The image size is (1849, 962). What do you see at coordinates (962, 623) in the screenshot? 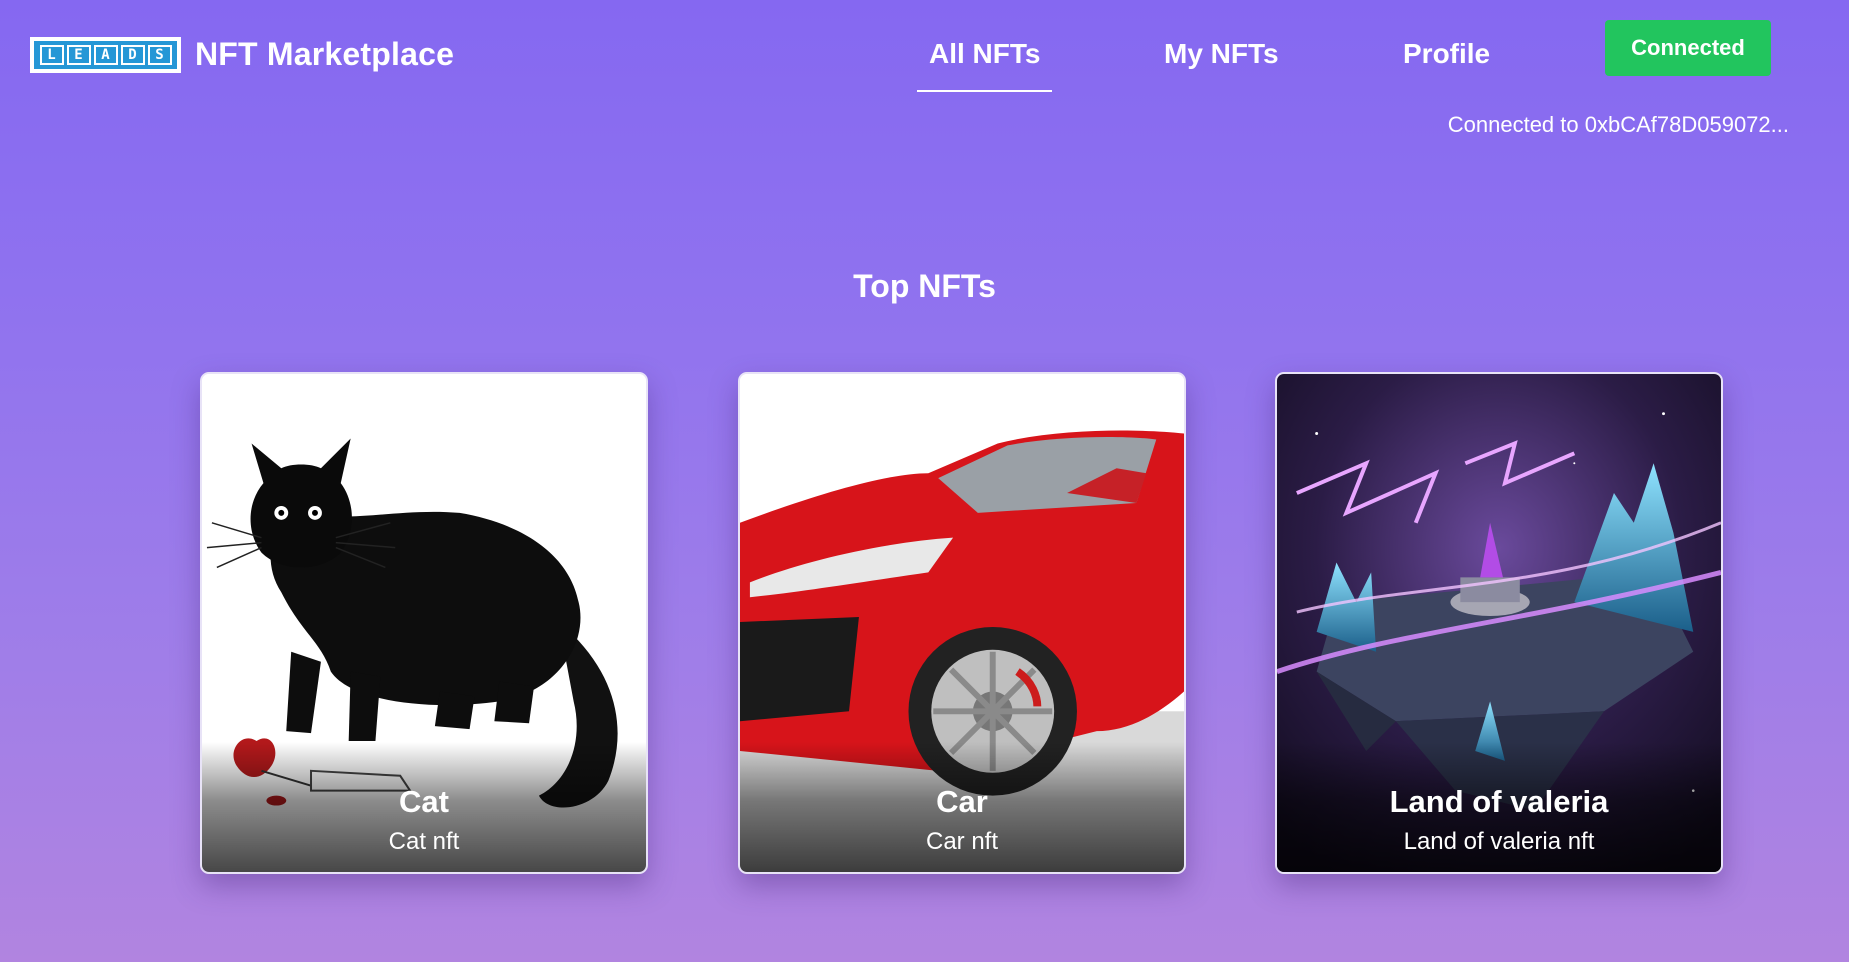
I see `nft-card-car: Car Car nft` at bounding box center [962, 623].